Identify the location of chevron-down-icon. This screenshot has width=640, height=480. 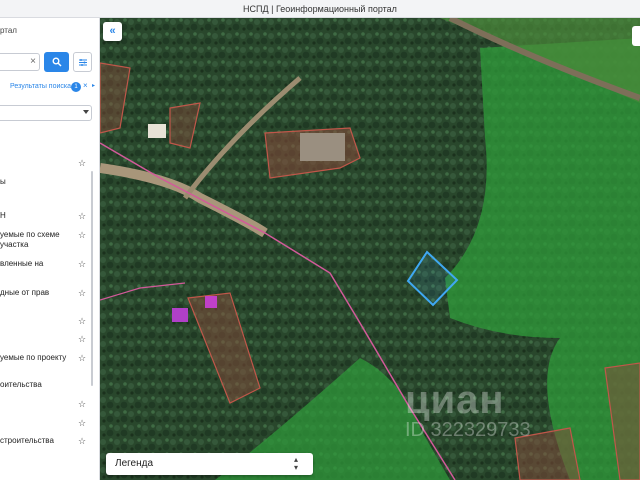
(86, 112).